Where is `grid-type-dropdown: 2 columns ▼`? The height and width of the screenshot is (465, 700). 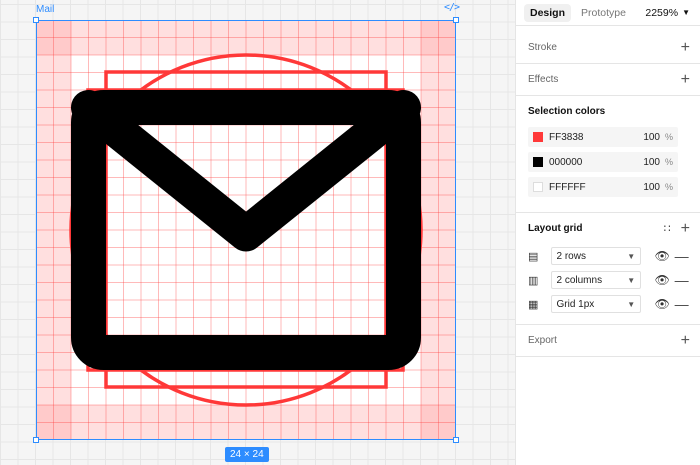
grid-type-dropdown: 2 columns ▼ is located at coordinates (596, 280).